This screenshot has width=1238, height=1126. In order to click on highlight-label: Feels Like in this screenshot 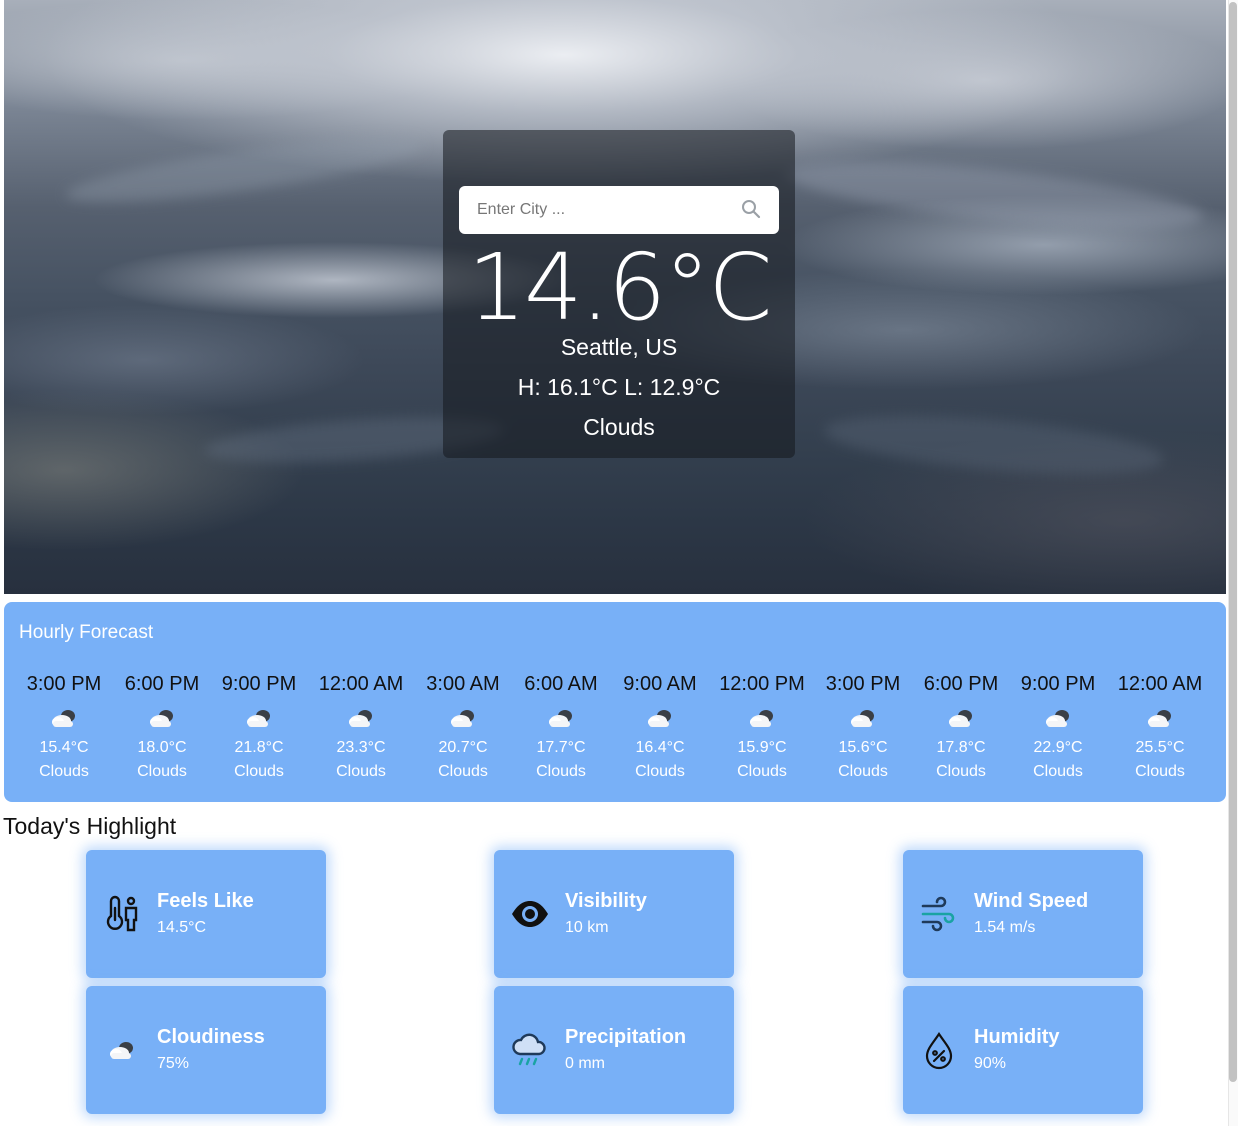, I will do `click(205, 901)`.